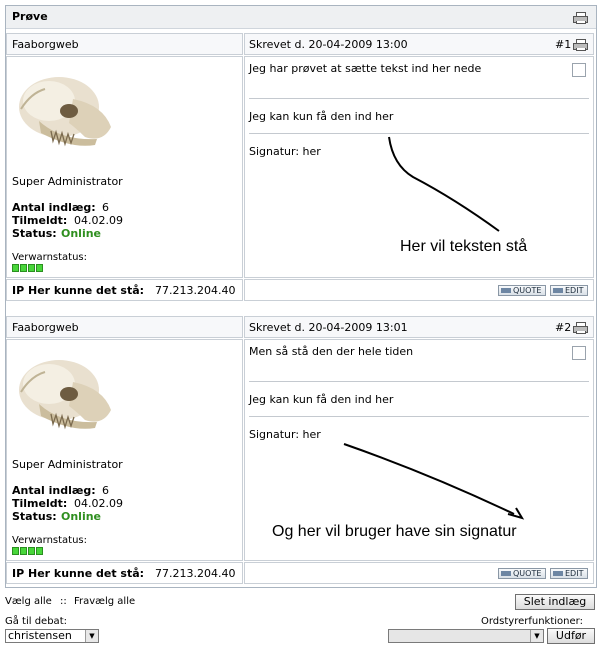 Image resolution: width=608 pixels, height=645 pixels. I want to click on goto-topic-label: Gå til debat:, so click(36, 621).